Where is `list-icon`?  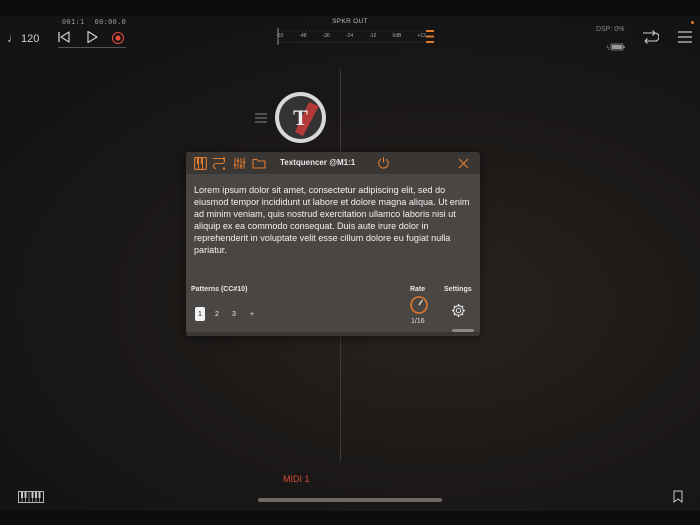
list-icon is located at coordinates (261, 118).